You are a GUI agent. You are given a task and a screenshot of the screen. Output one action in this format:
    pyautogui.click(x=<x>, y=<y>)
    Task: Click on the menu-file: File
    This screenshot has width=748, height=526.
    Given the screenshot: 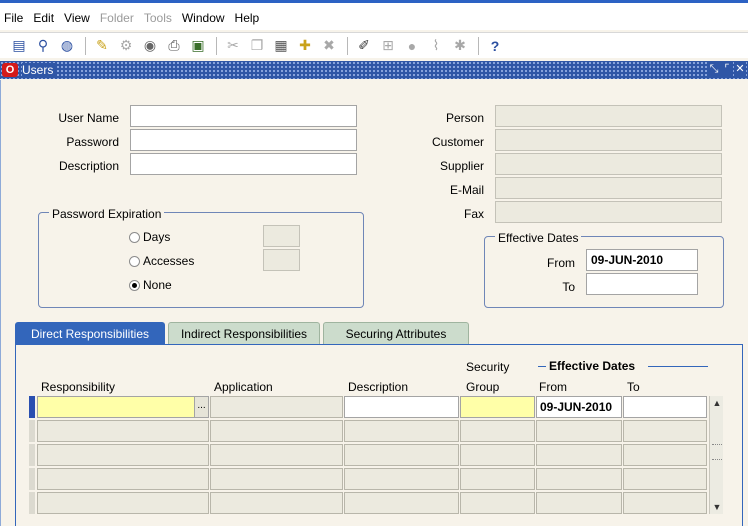 What is the action you would take?
    pyautogui.click(x=13, y=18)
    